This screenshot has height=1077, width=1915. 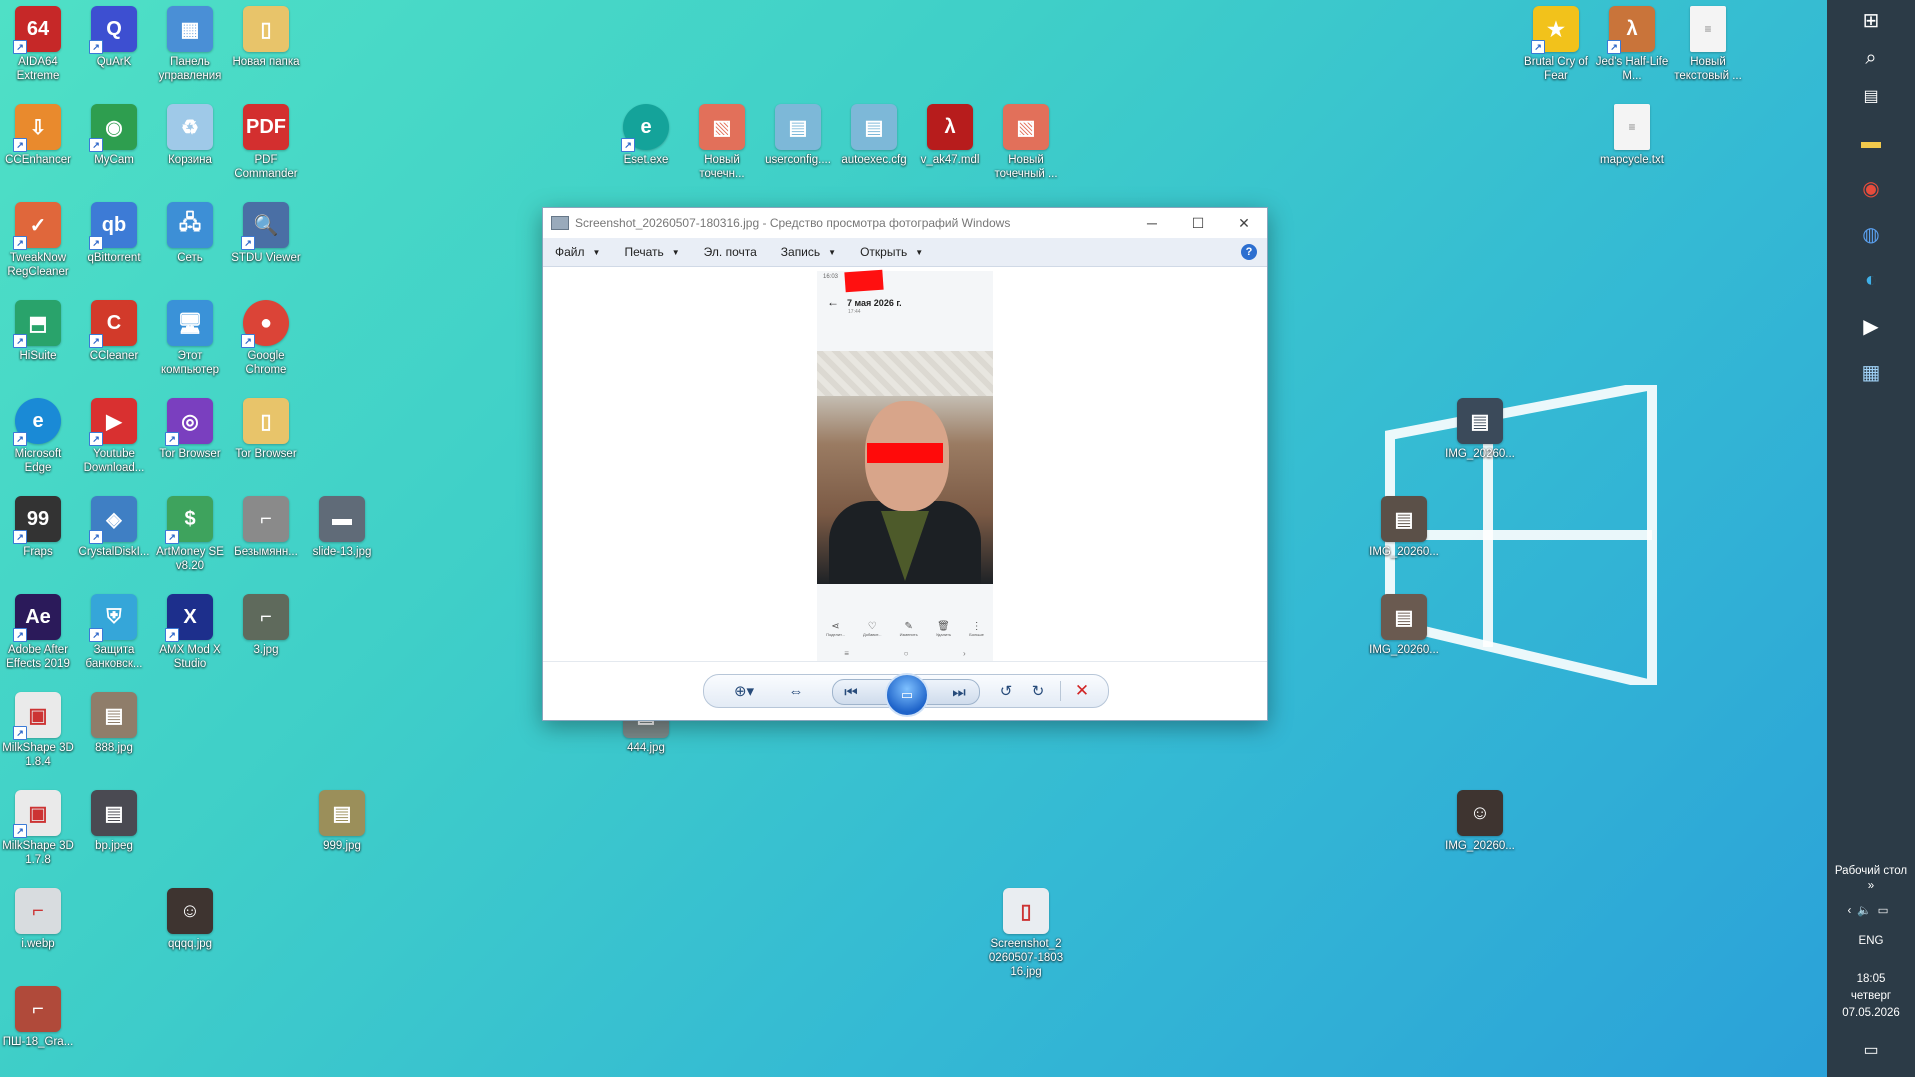 I want to click on menu-burn: Запись ▼, so click(x=808, y=252).